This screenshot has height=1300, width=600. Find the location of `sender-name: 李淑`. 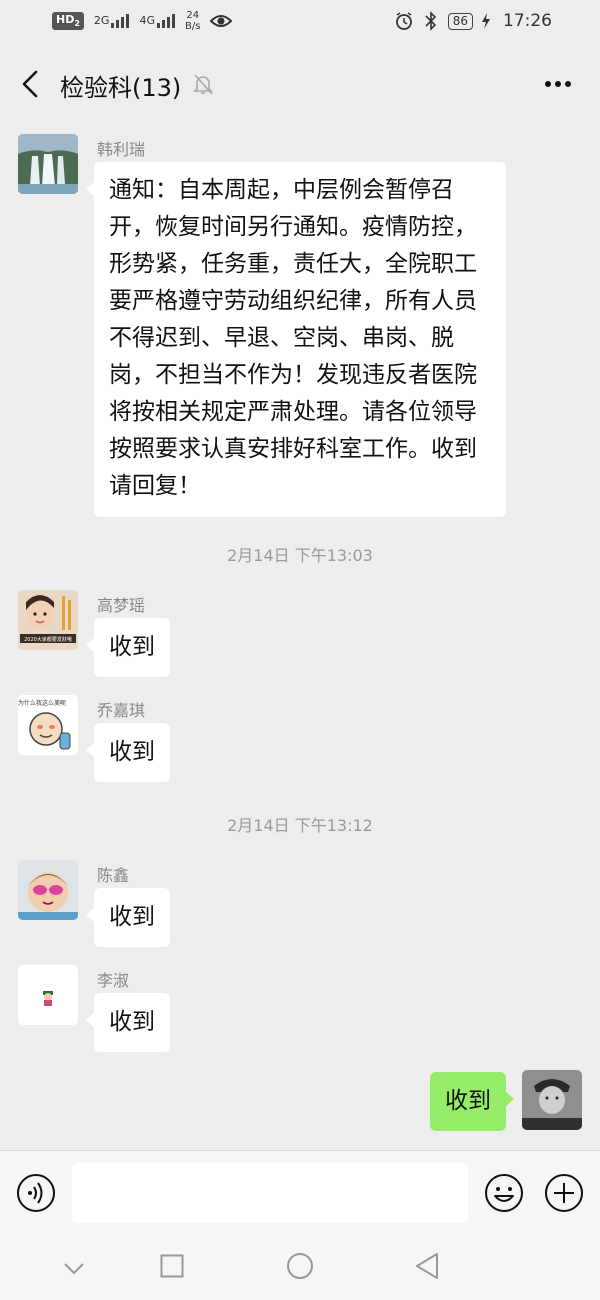

sender-name: 李淑 is located at coordinates (113, 980).